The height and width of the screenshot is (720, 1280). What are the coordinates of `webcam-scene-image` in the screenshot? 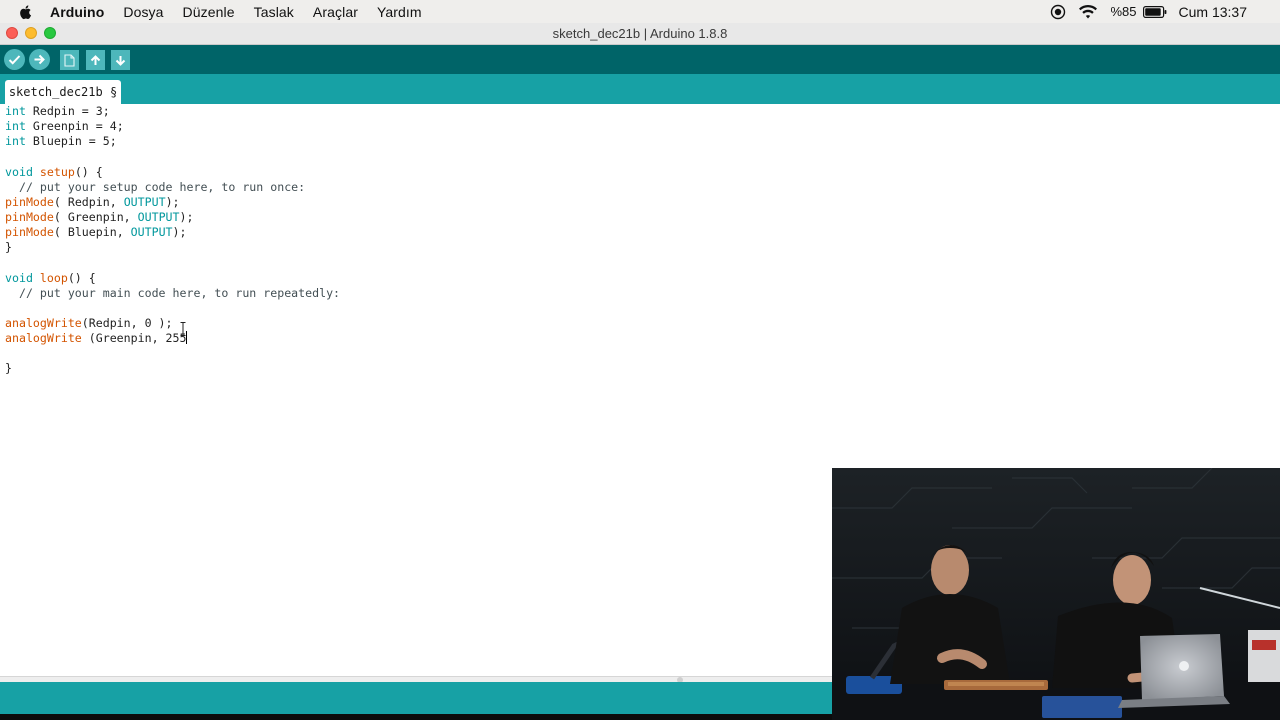 It's located at (1056, 594).